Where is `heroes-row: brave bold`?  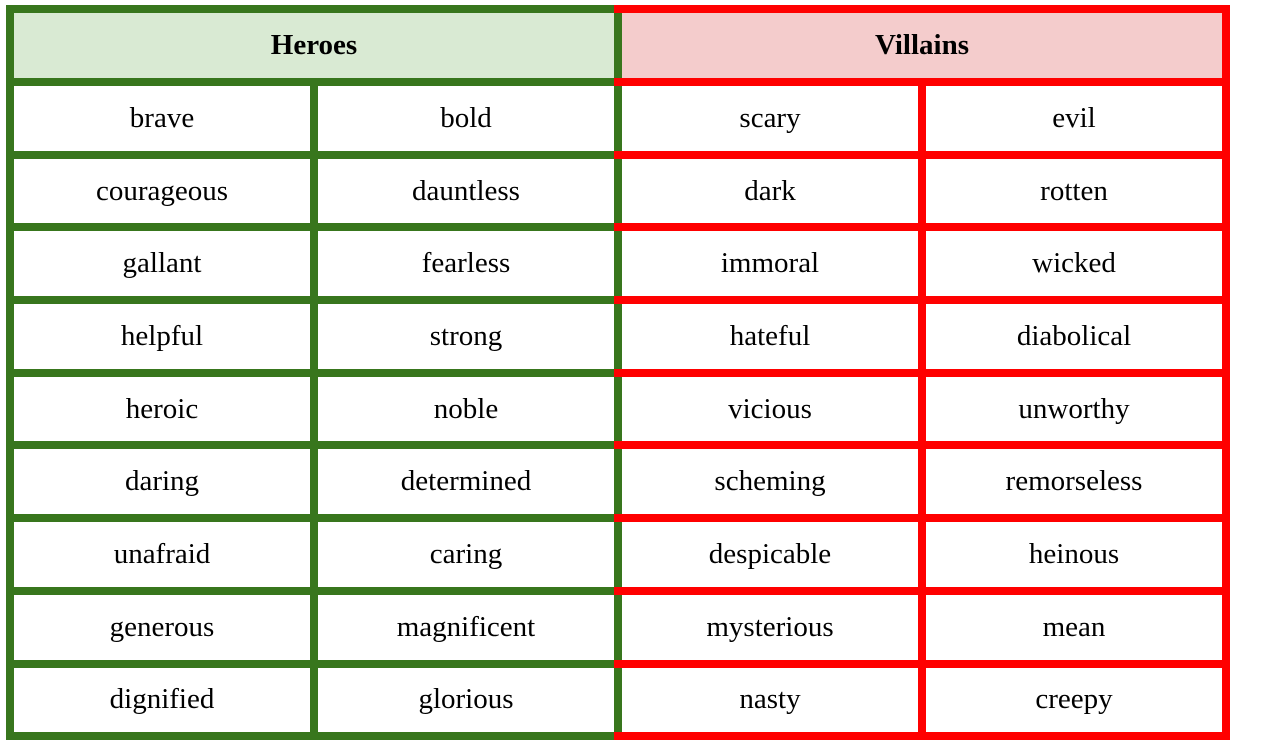
heroes-row: brave bold is located at coordinates (314, 118).